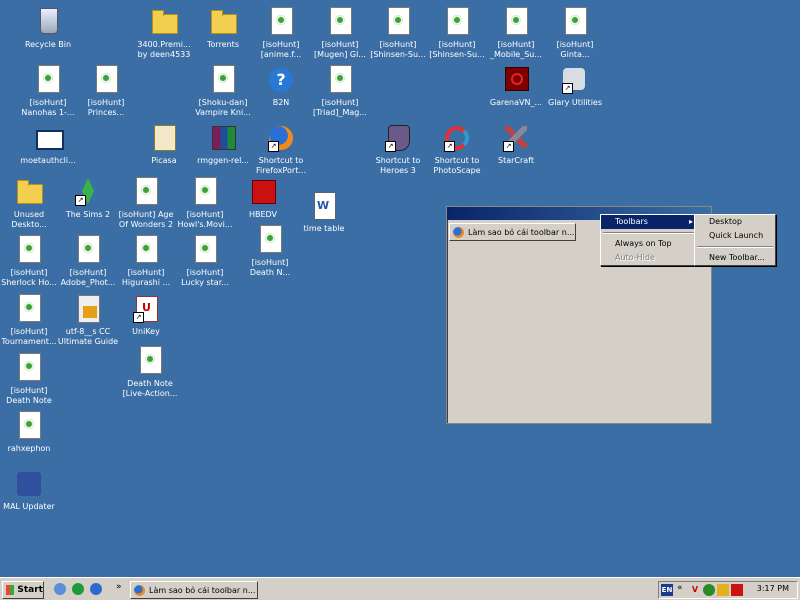 This screenshot has height=600, width=800. I want to click on menu-separator, so click(735, 247).